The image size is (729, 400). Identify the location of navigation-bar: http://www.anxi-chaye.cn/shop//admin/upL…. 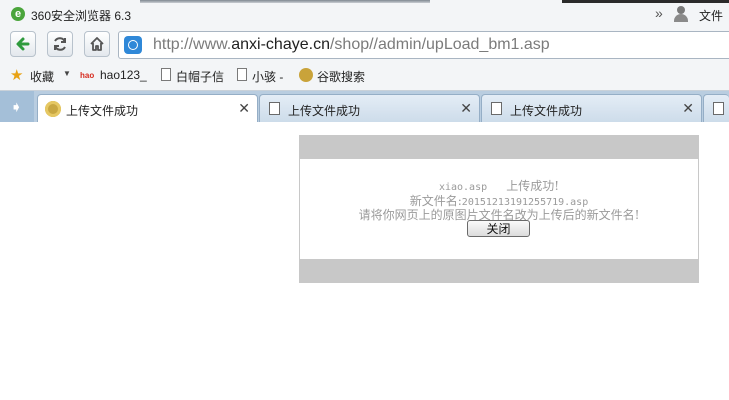
(364, 45).